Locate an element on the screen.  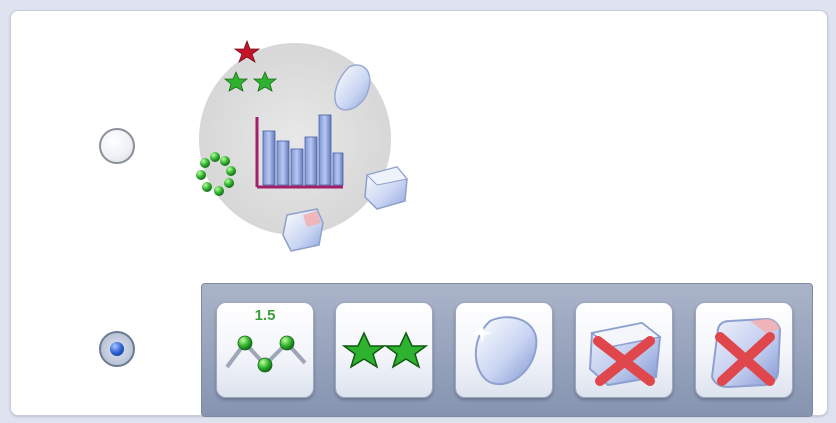
line-markers-tool-button: 1.5 is located at coordinates (265, 350).